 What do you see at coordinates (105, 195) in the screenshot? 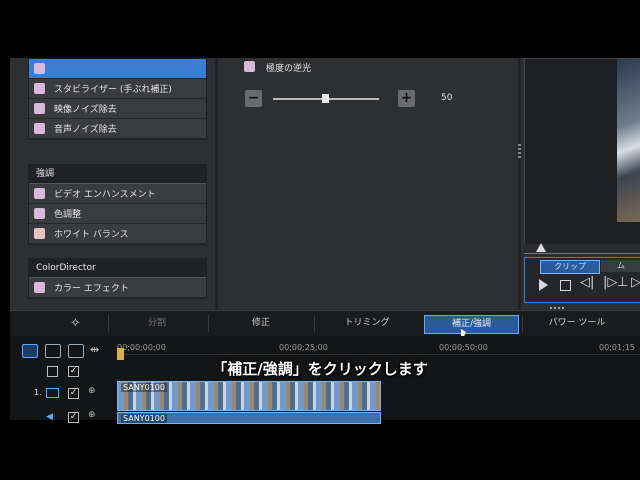
I see `effect-item-label: ビデオ エンハンスメント` at bounding box center [105, 195].